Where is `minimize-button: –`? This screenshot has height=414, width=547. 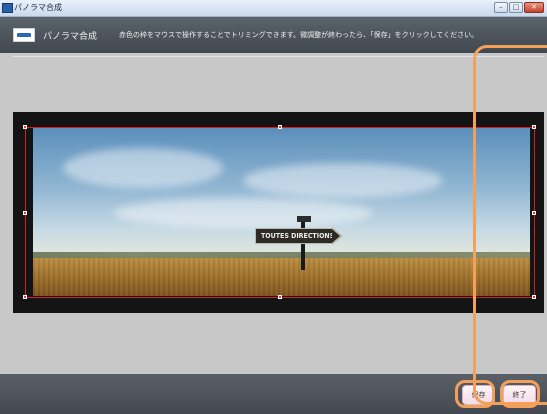 minimize-button: – is located at coordinates (501, 7).